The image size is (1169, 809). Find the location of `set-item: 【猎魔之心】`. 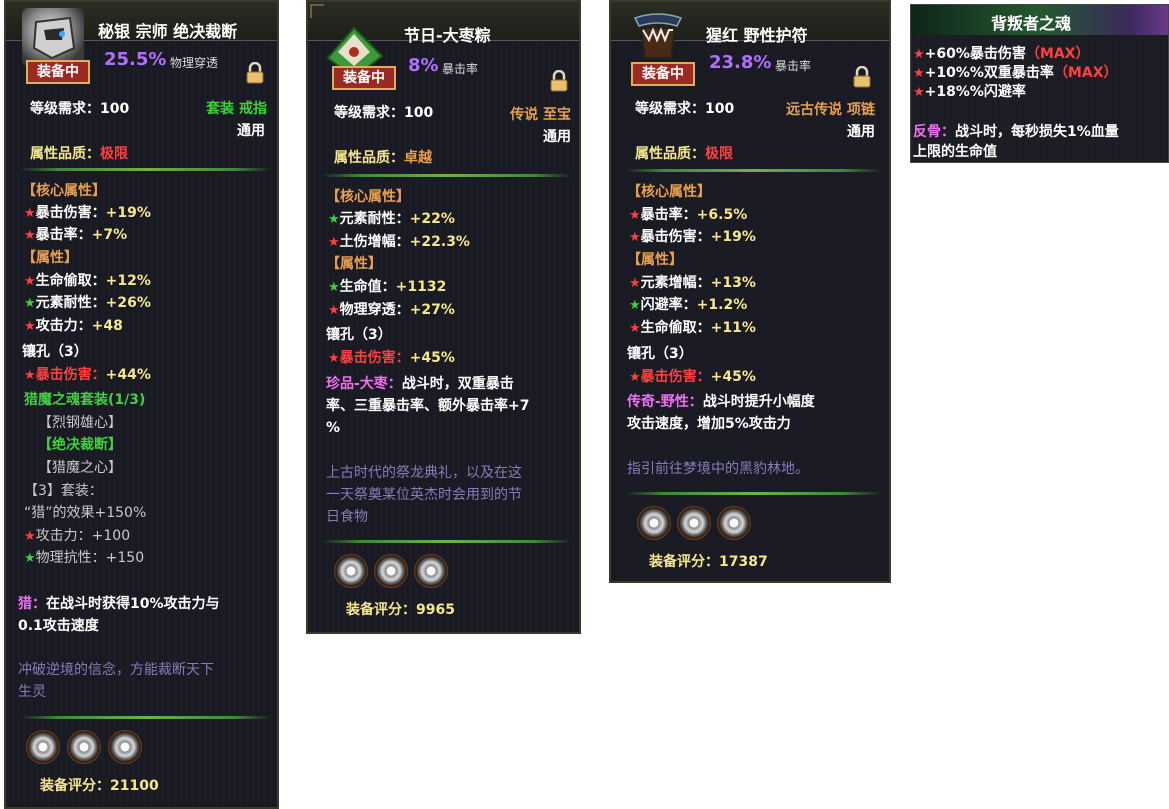

set-item: 【猎魔之心】 is located at coordinates (80, 468).